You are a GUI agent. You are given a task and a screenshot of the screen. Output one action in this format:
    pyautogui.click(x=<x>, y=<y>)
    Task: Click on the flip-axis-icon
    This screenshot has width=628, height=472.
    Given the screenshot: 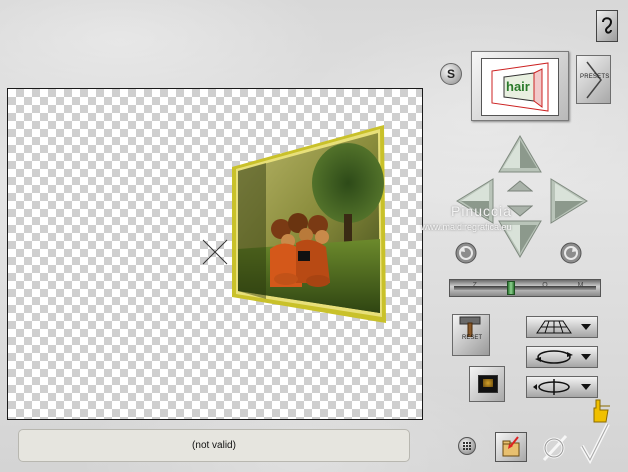 What is the action you would take?
    pyautogui.click(x=562, y=387)
    